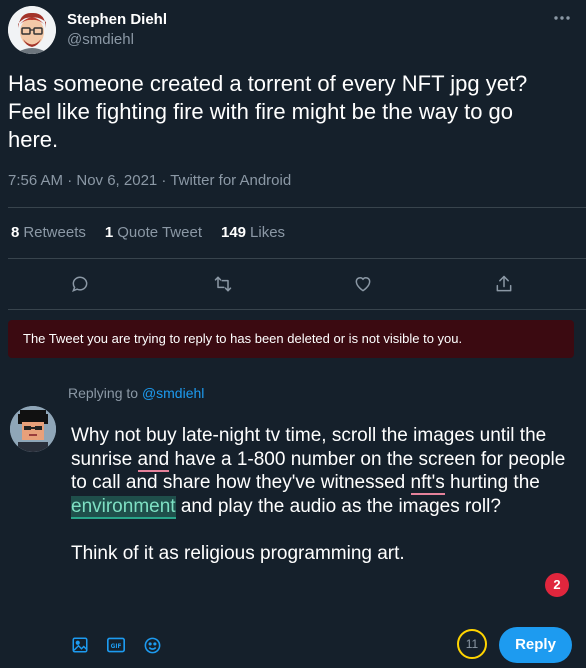 This screenshot has height=668, width=586. I want to click on share-action-button, so click(504, 284).